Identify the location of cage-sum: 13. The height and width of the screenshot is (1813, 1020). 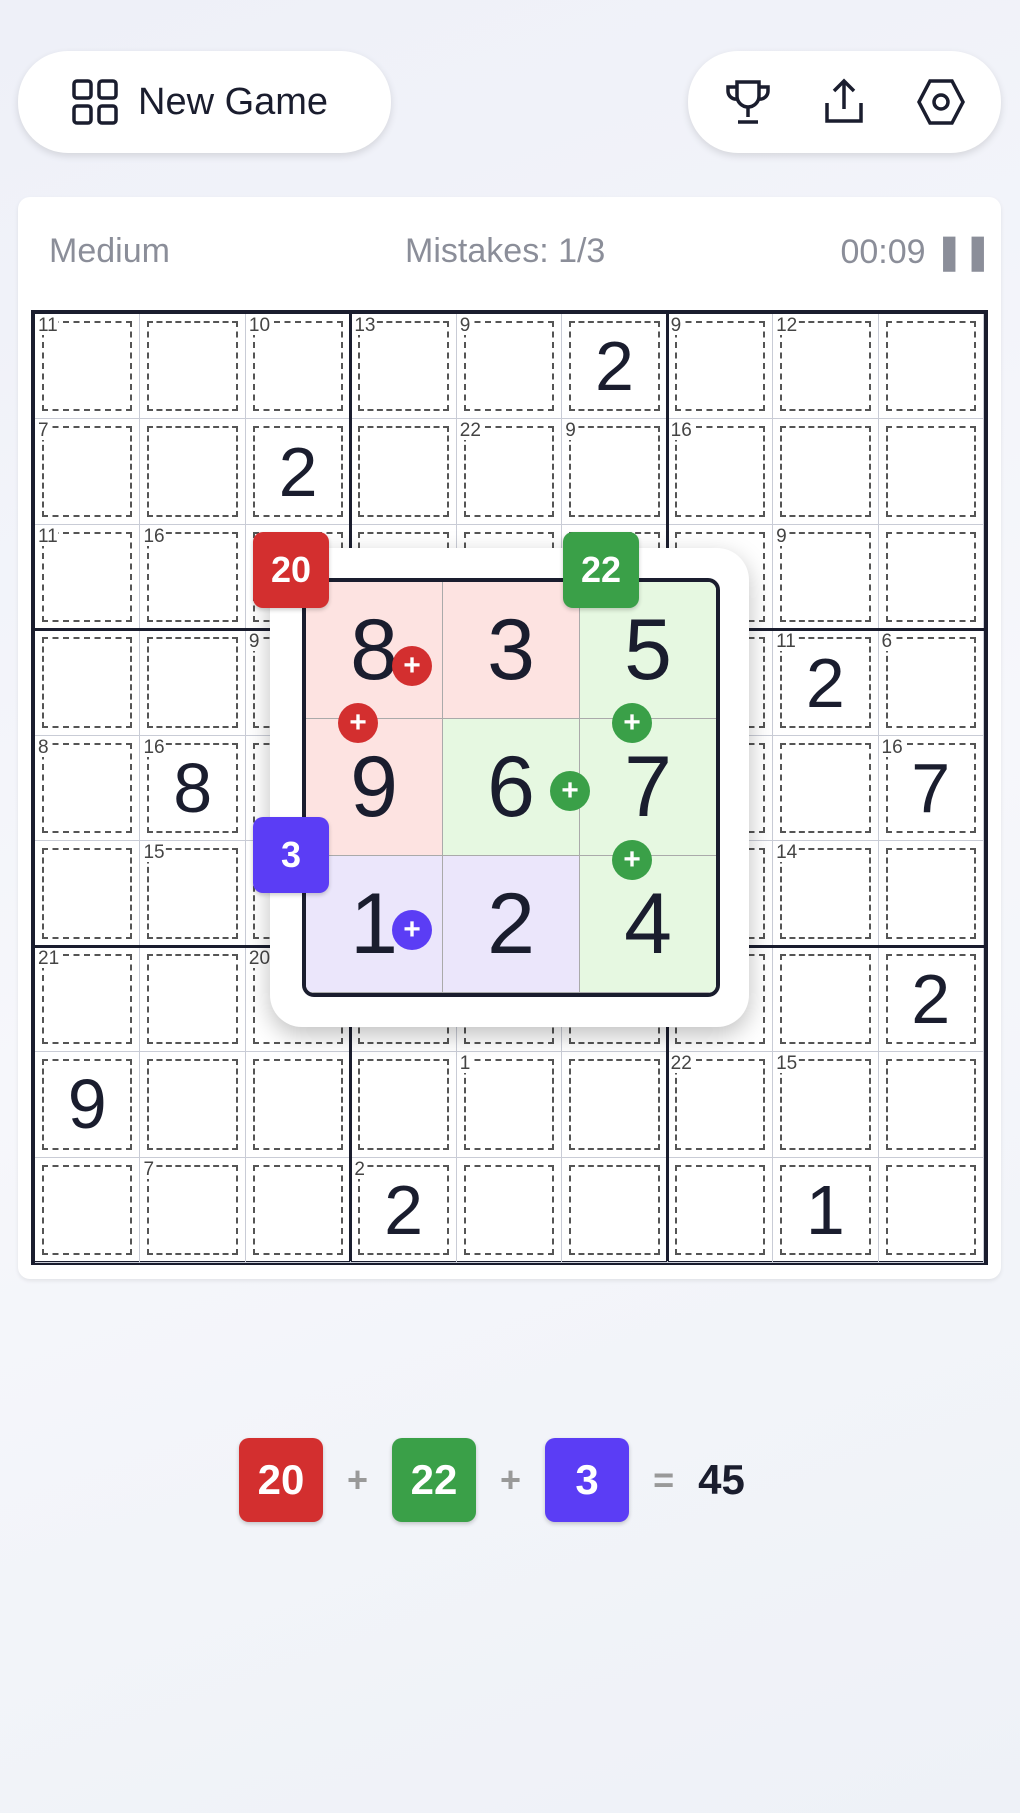
(365, 325).